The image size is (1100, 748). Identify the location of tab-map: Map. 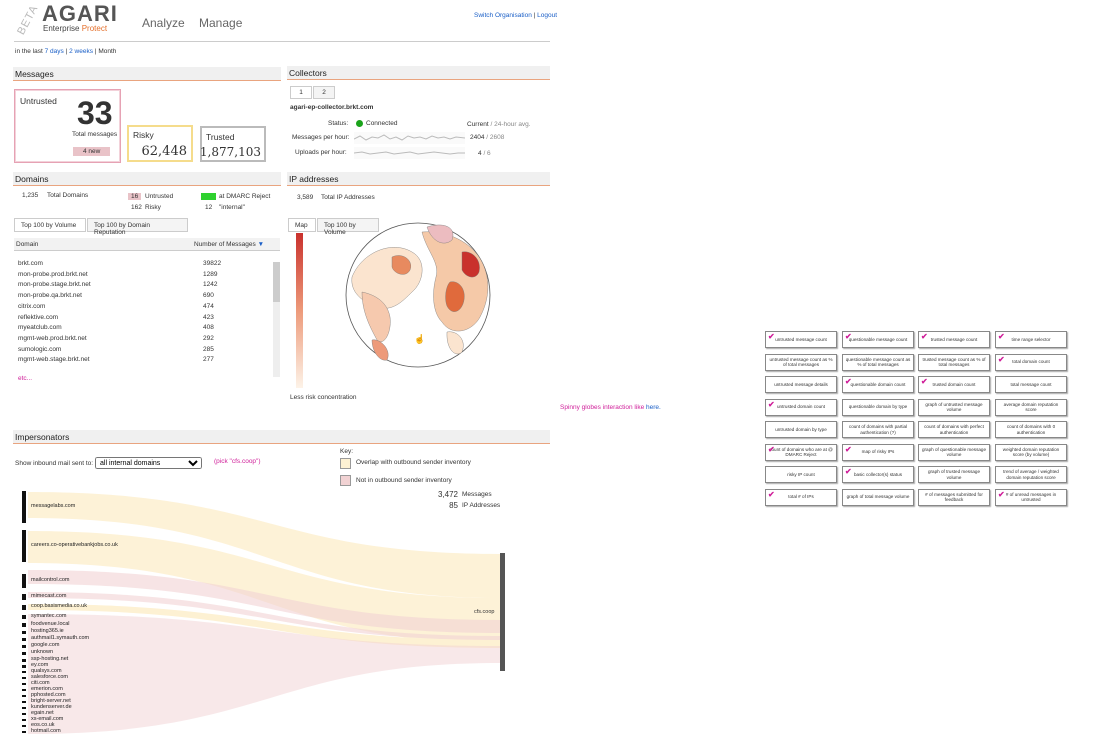
(302, 225).